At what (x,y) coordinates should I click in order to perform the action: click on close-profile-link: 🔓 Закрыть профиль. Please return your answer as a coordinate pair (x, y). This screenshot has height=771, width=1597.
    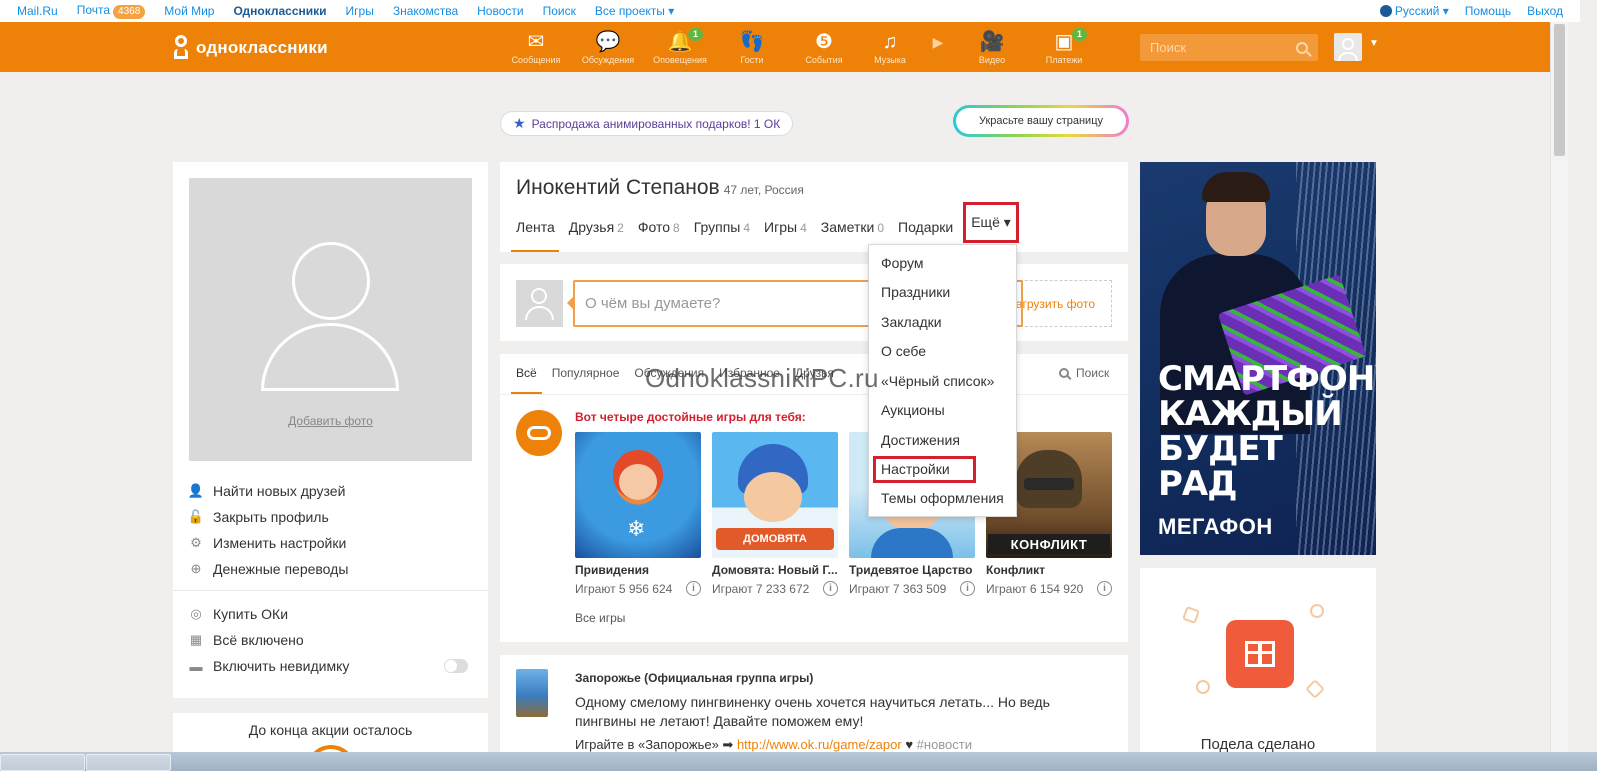
    Looking at the image, I should click on (330, 517).